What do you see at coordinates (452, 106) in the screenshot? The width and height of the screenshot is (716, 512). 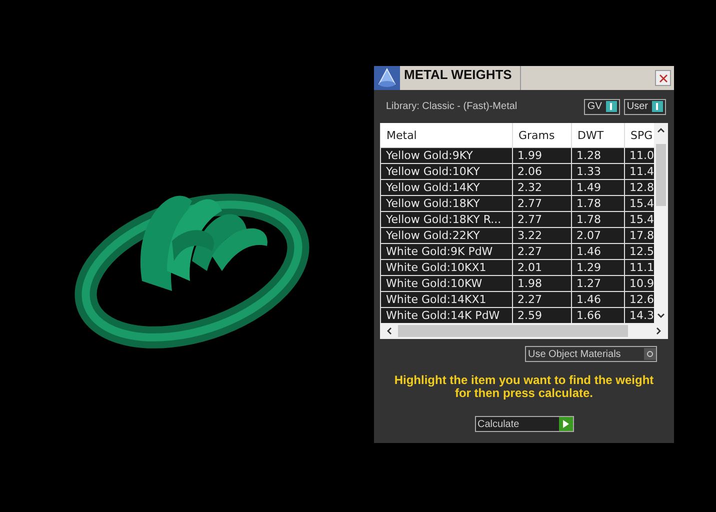 I see `library-label: Library: Classic - (Fast)-Metal` at bounding box center [452, 106].